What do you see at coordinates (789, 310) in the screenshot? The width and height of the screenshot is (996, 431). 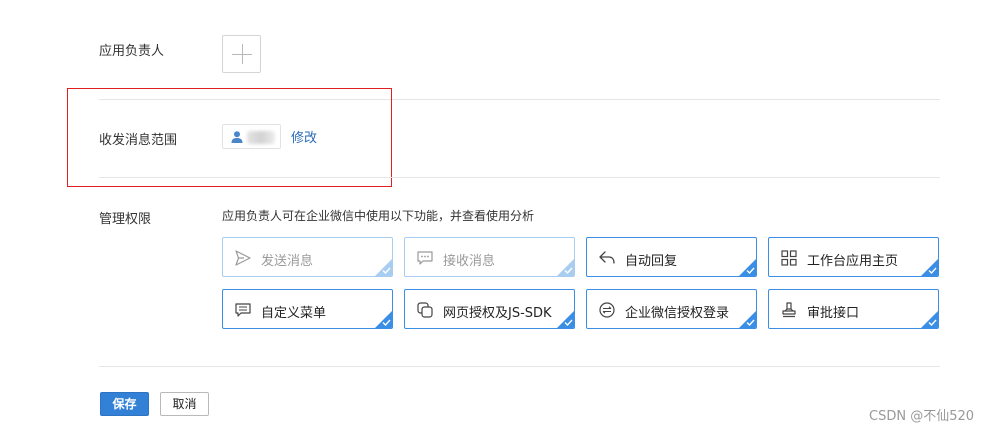 I see `stamp-icon` at bounding box center [789, 310].